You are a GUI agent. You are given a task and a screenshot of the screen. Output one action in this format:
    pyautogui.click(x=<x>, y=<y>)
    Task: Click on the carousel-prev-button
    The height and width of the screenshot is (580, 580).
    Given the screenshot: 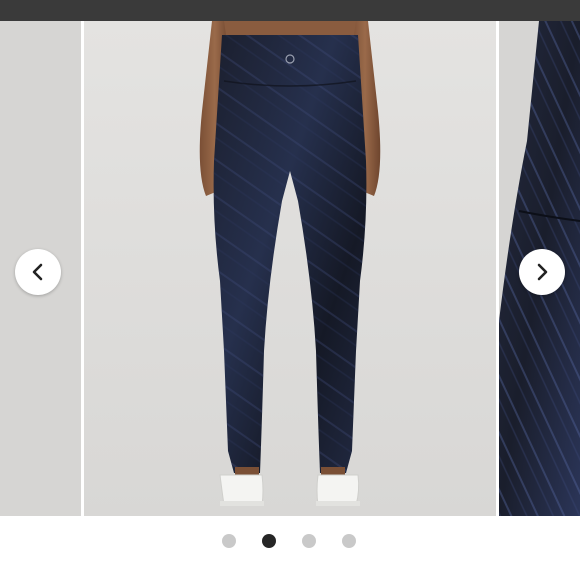 What is the action you would take?
    pyautogui.click(x=38, y=272)
    